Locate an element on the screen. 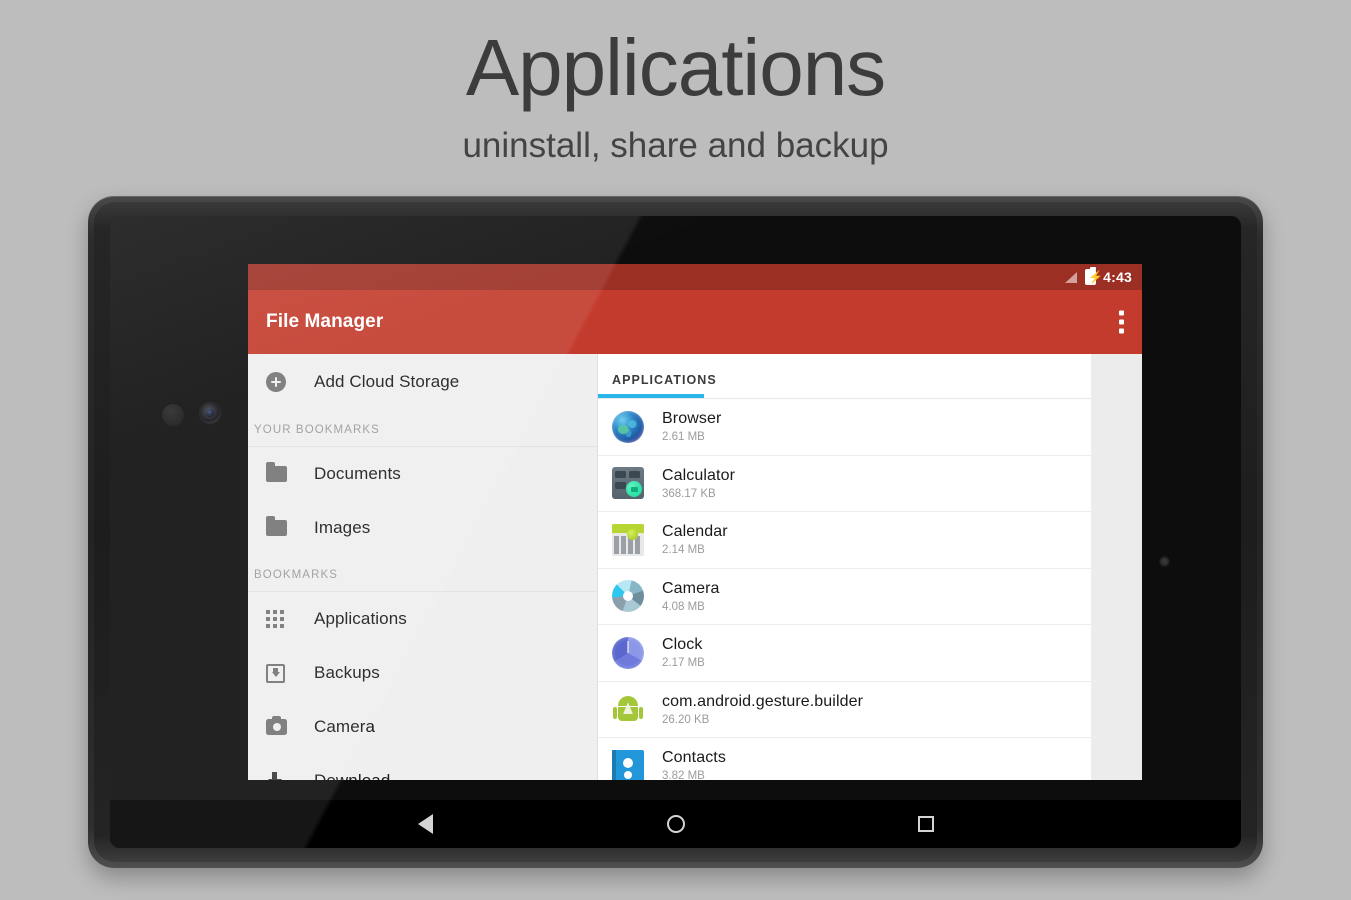 This screenshot has width=1351, height=900. sidebar-item-label: Images is located at coordinates (342, 527).